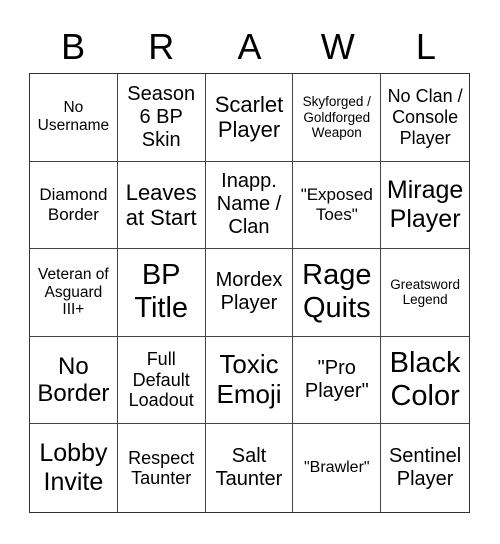  I want to click on bingo-cell: Diamond Border, so click(74, 205).